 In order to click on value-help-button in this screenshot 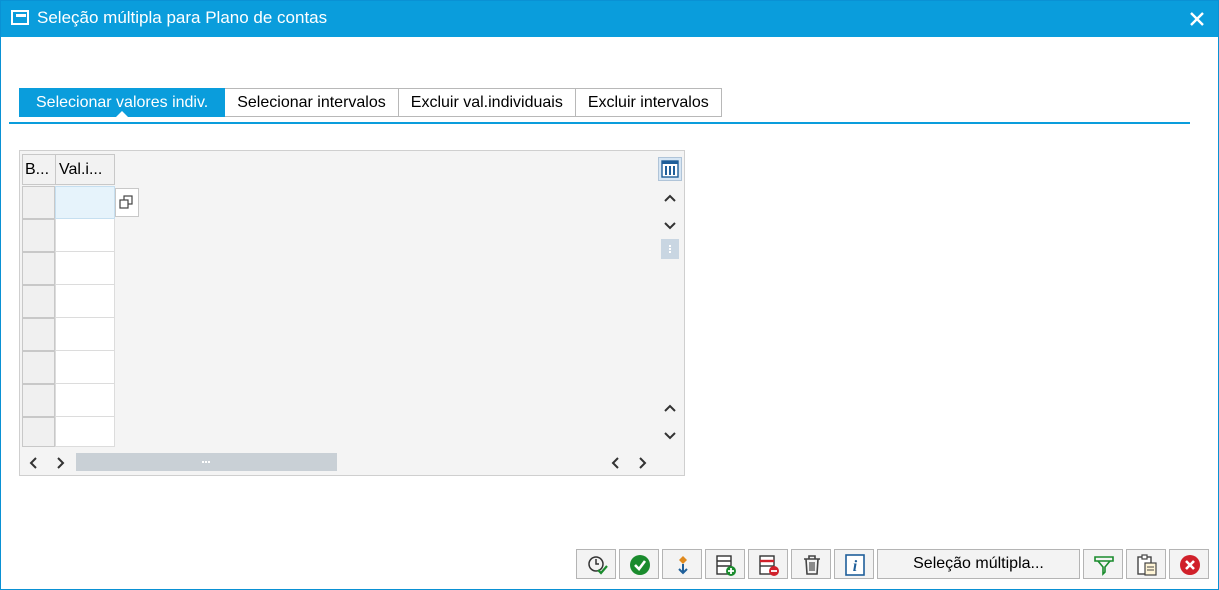, I will do `click(127, 202)`.